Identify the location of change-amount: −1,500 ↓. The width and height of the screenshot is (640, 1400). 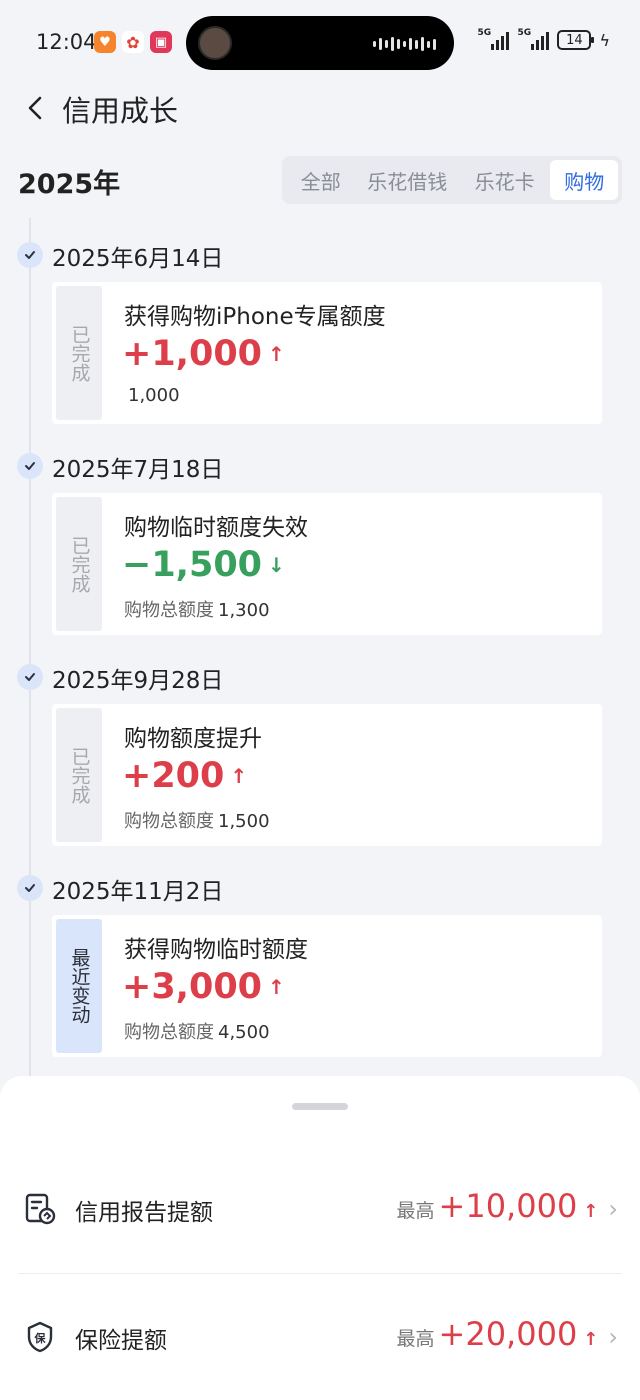
(203, 565).